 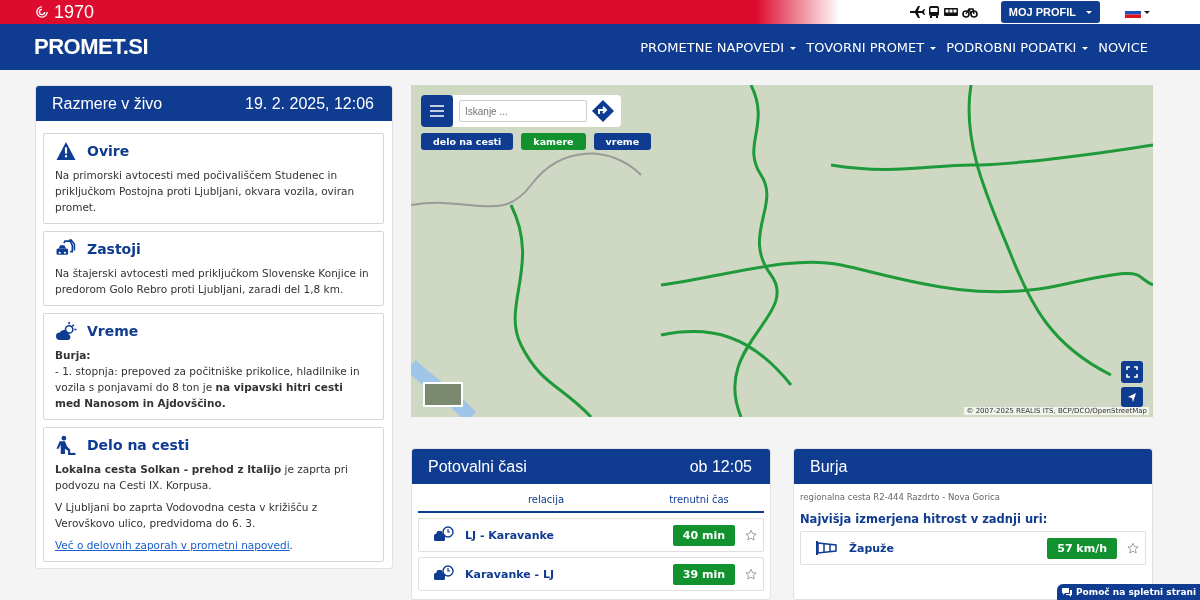 I want to click on duration-badge: 40 min, so click(x=703, y=535).